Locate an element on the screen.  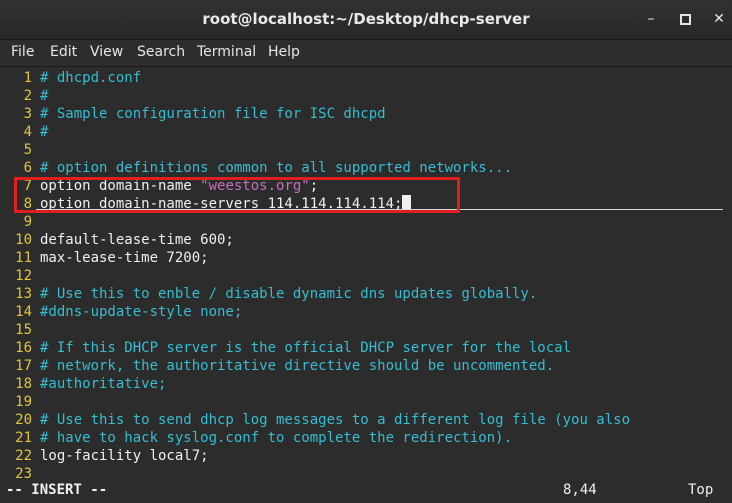
editor-line: 12 is located at coordinates (20, 276).